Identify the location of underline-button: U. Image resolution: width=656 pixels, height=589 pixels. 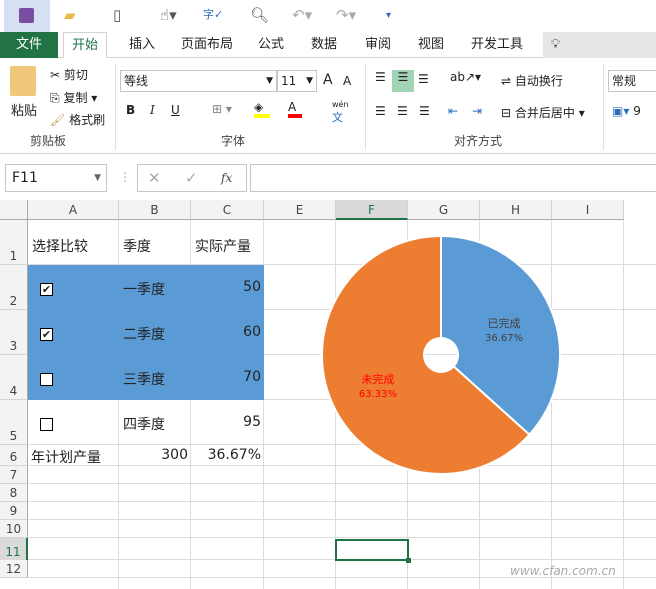
(175, 110).